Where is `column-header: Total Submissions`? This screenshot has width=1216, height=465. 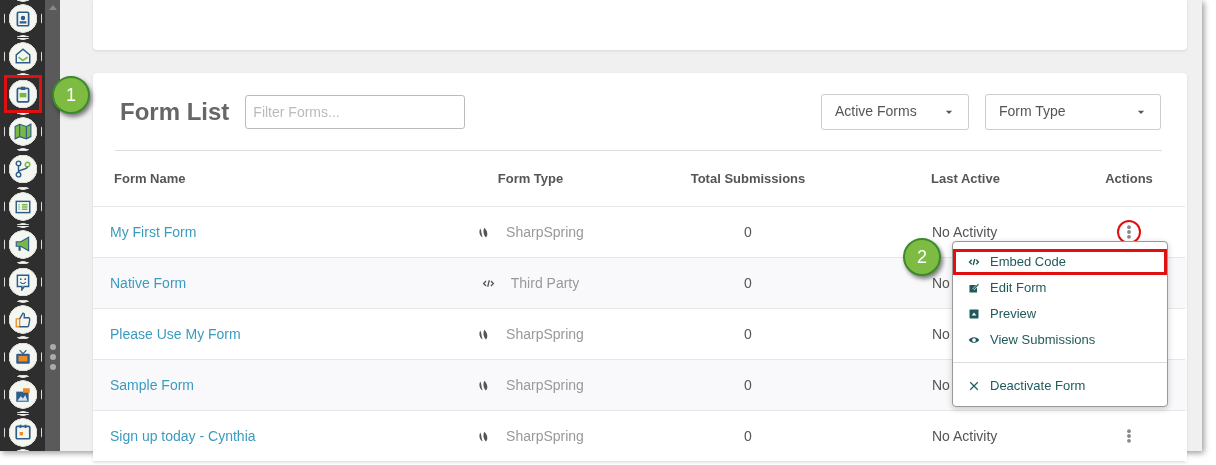 column-header: Total Submissions is located at coordinates (748, 179).